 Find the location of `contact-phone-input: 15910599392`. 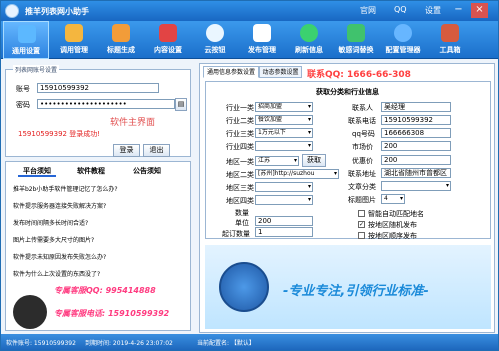

contact-phone-input: 15910599392 is located at coordinates (416, 120).